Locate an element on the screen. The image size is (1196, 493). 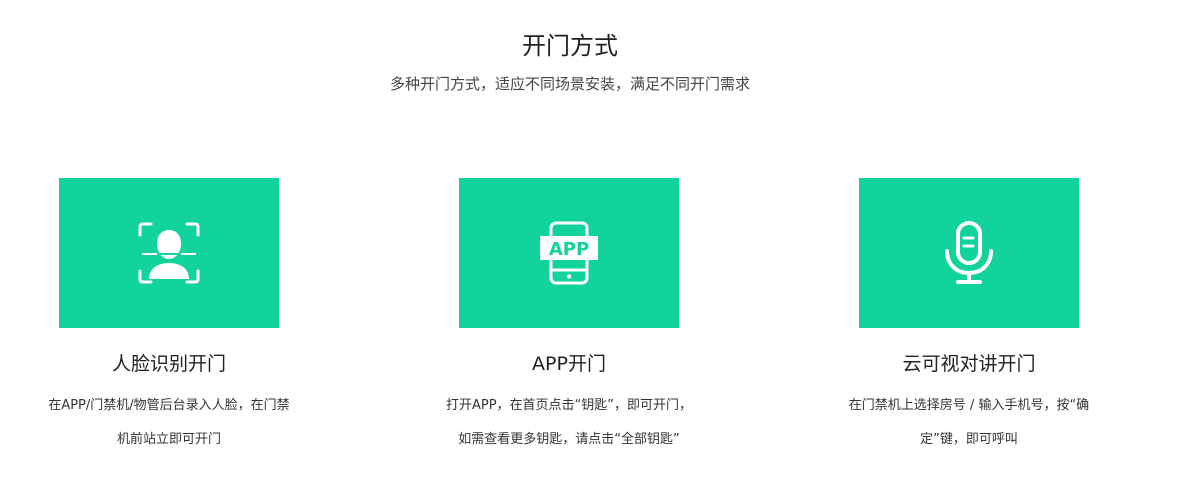
app-phone-icon: APP is located at coordinates (569, 253).